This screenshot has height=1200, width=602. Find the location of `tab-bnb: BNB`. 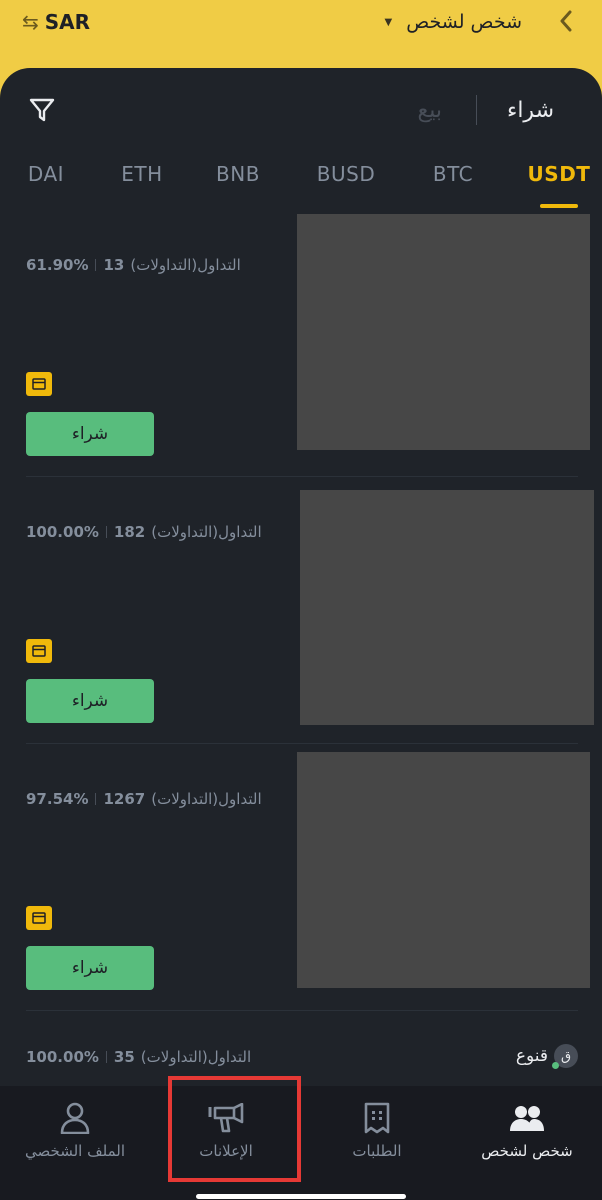

tab-bnb: BNB is located at coordinates (238, 174).